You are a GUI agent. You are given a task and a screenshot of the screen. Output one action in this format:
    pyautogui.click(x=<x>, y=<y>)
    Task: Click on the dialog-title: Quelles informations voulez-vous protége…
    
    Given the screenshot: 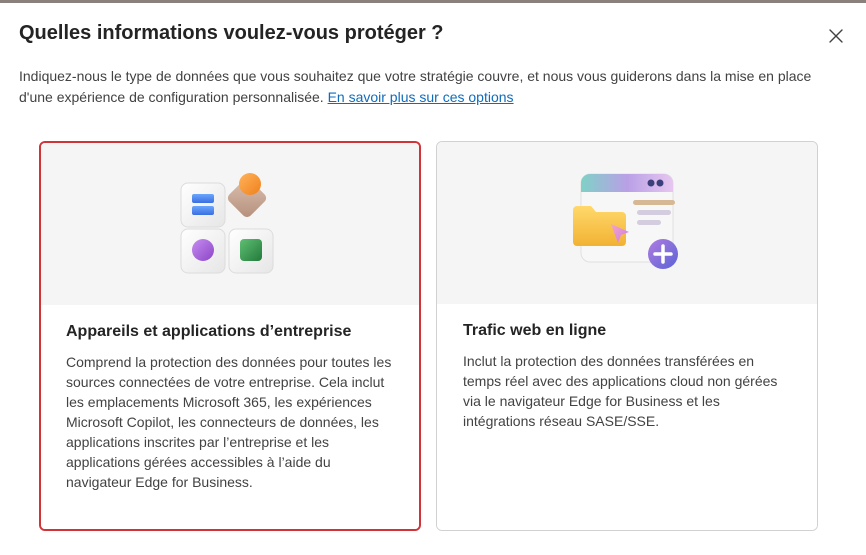 What is the action you would take?
    pyautogui.click(x=231, y=33)
    